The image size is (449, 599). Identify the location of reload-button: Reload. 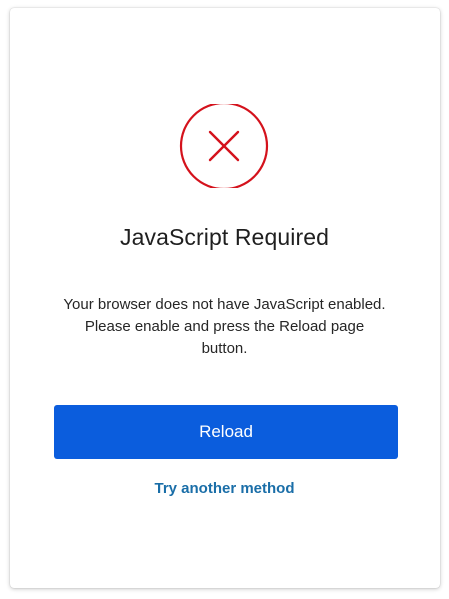
(226, 432).